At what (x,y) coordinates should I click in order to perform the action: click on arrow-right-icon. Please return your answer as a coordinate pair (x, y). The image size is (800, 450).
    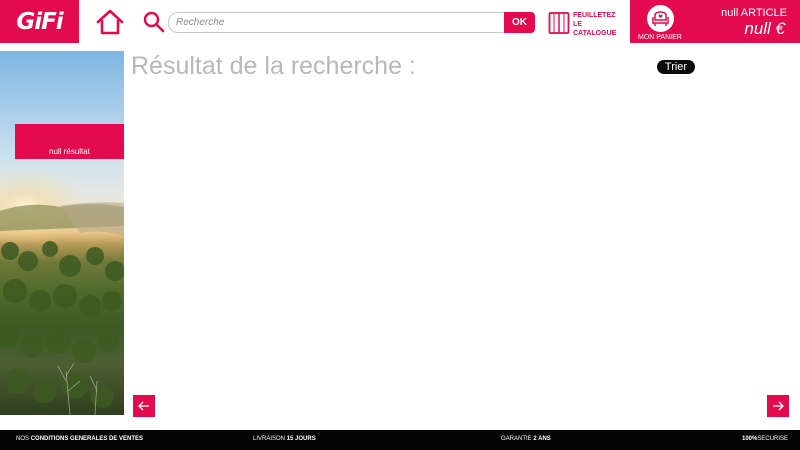
    Looking at the image, I should click on (778, 406).